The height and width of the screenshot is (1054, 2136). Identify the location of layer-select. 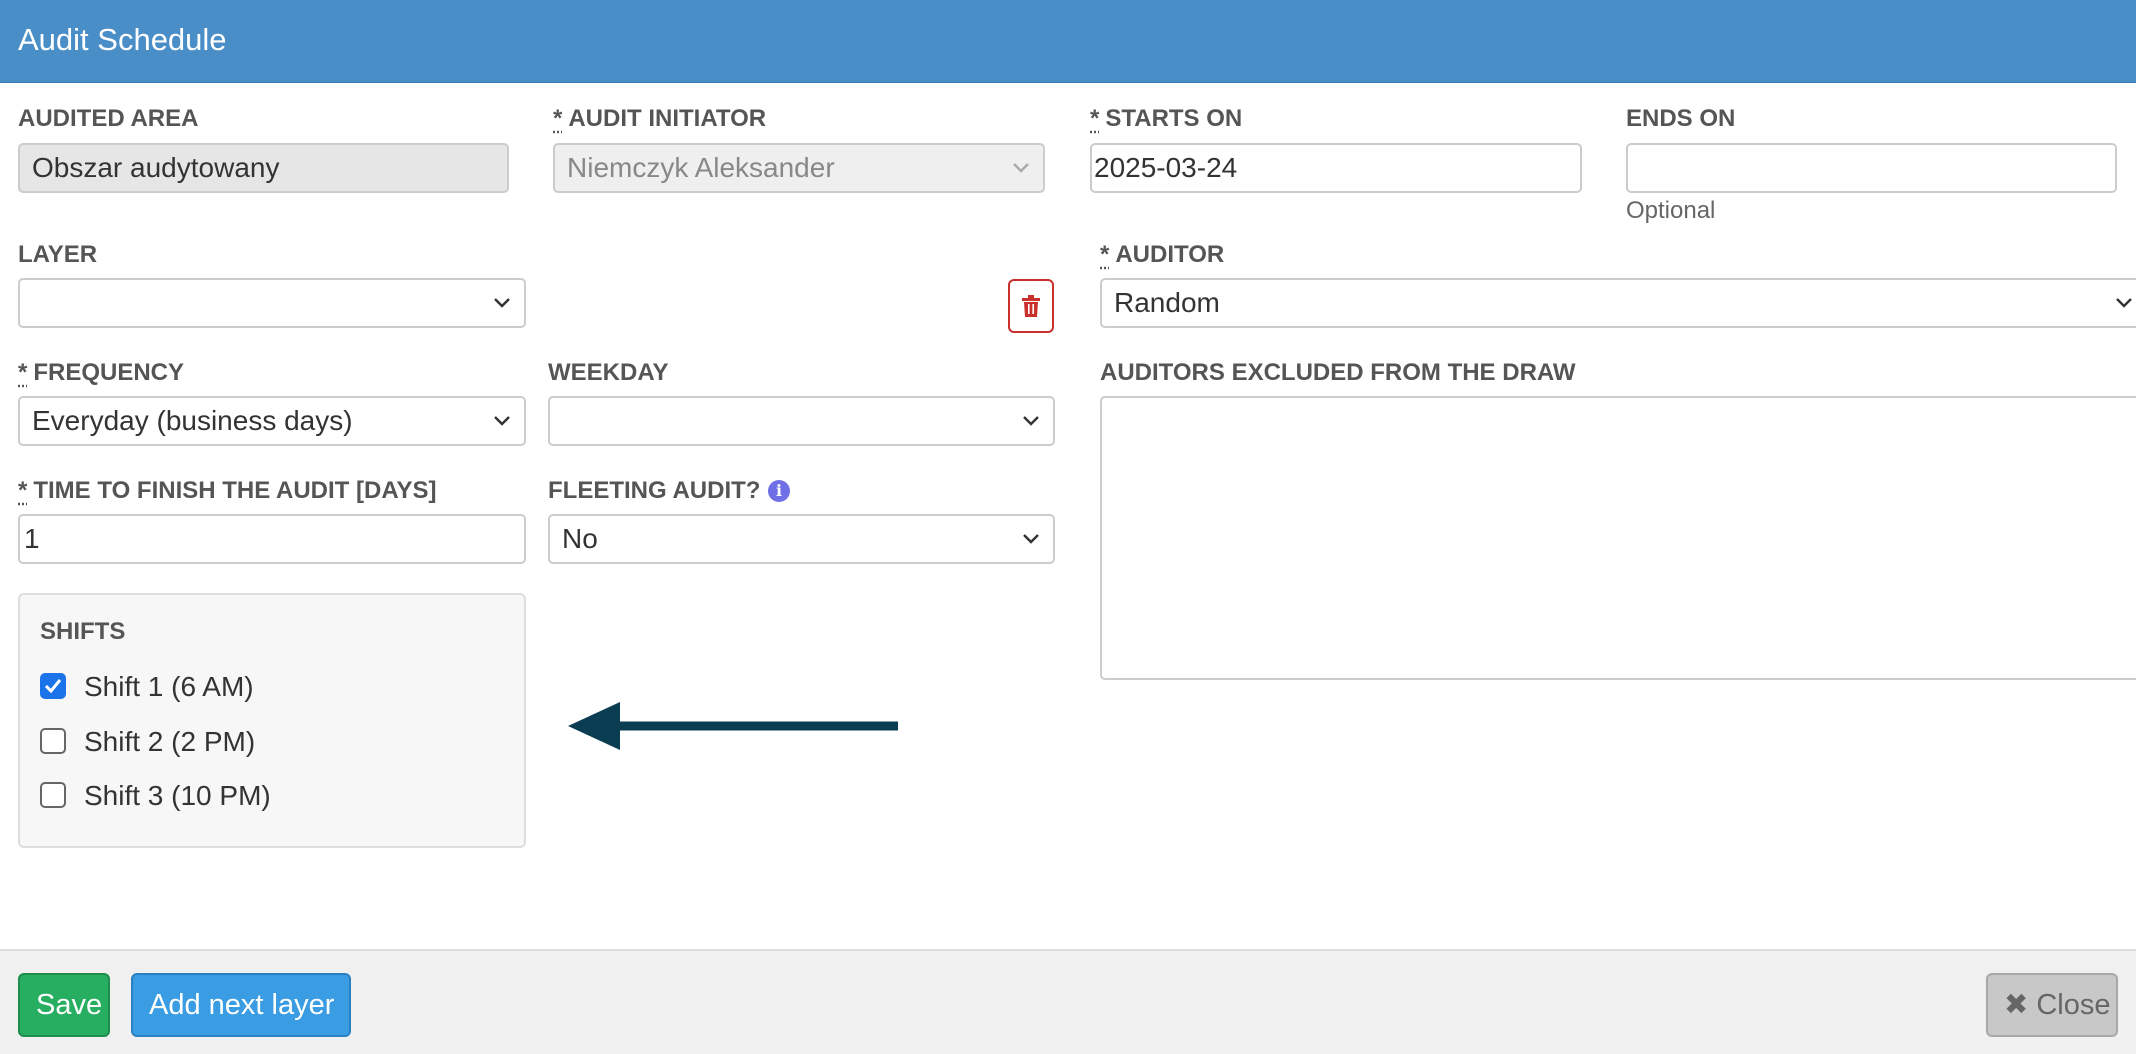
(272, 303).